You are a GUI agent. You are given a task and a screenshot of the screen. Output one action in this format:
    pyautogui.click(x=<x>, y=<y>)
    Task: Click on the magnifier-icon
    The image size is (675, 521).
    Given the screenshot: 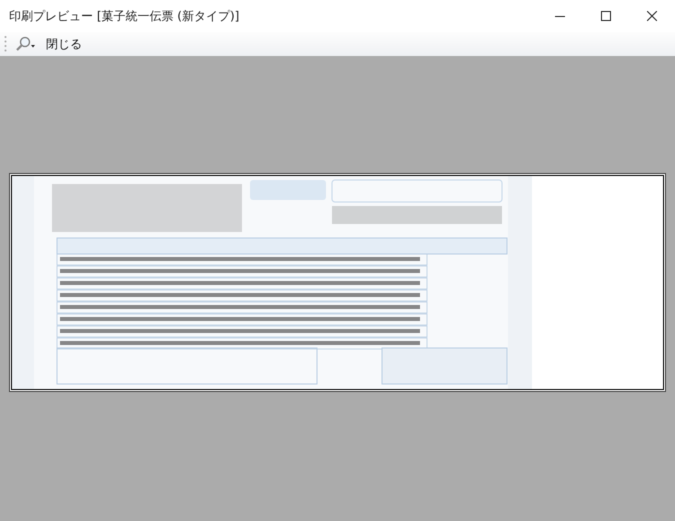 What is the action you would take?
    pyautogui.click(x=25, y=44)
    